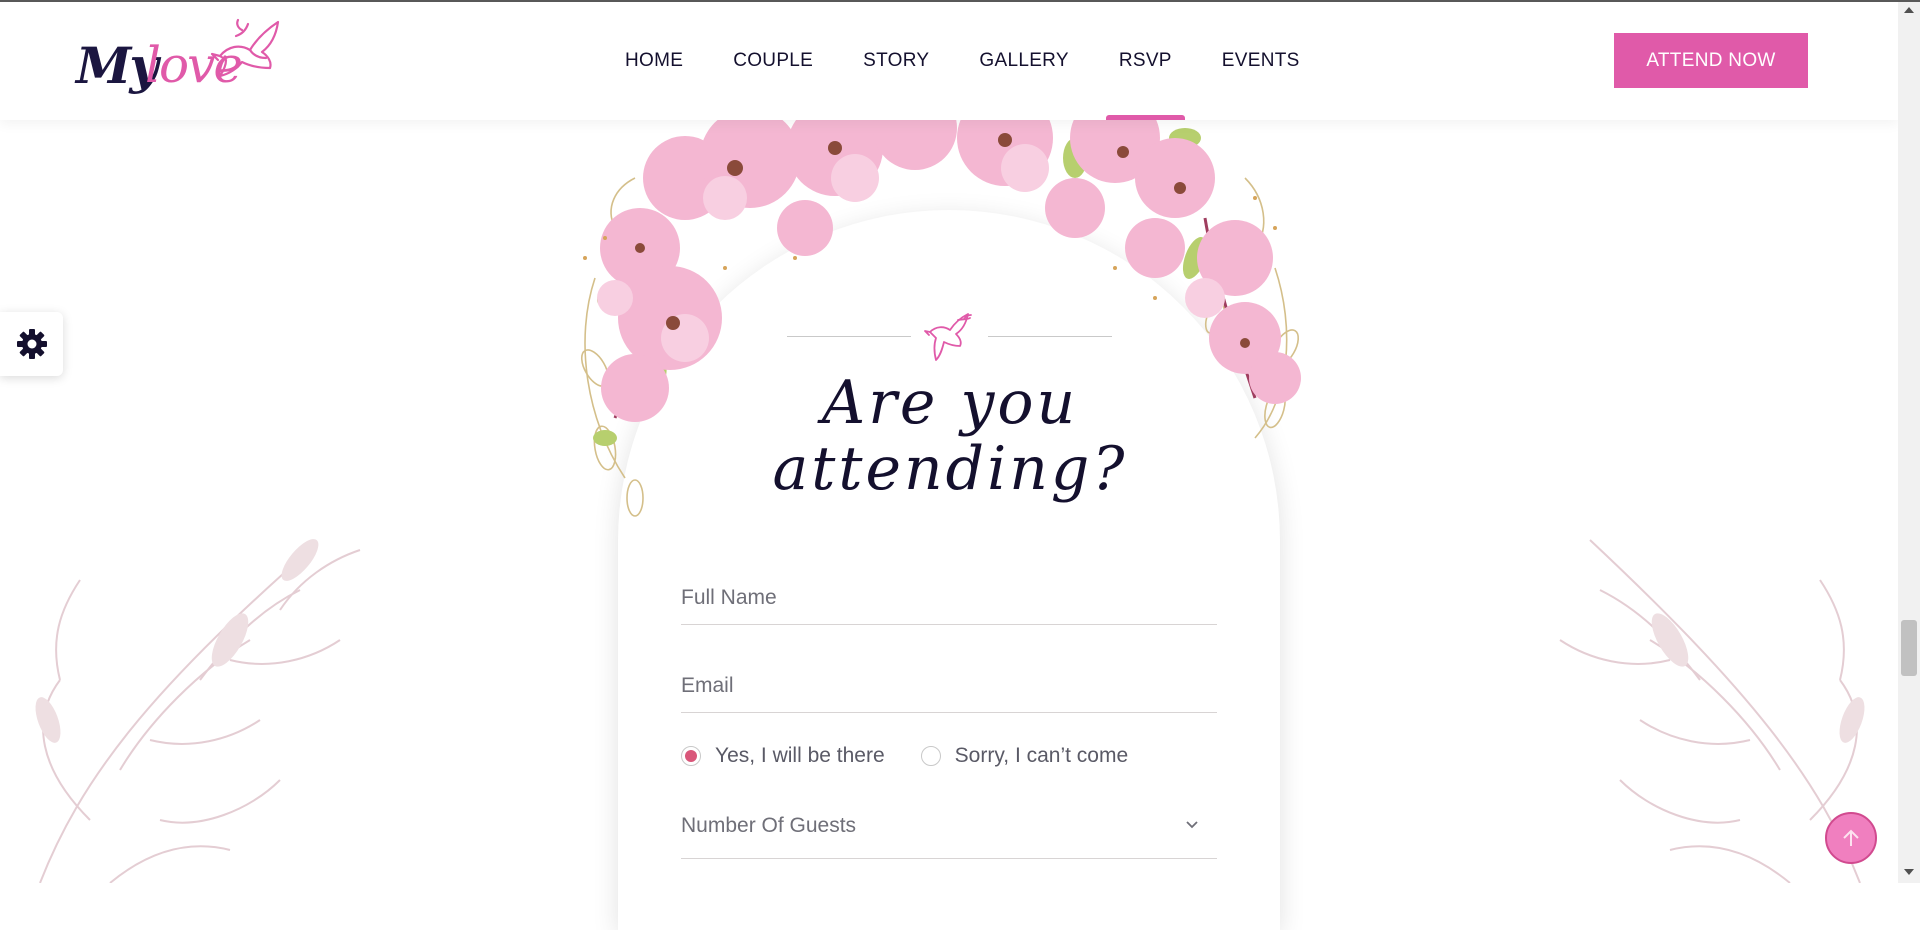 Image resolution: width=1920 pixels, height=930 pixels. What do you see at coordinates (179, 62) in the screenshot?
I see `site-logo: My love` at bounding box center [179, 62].